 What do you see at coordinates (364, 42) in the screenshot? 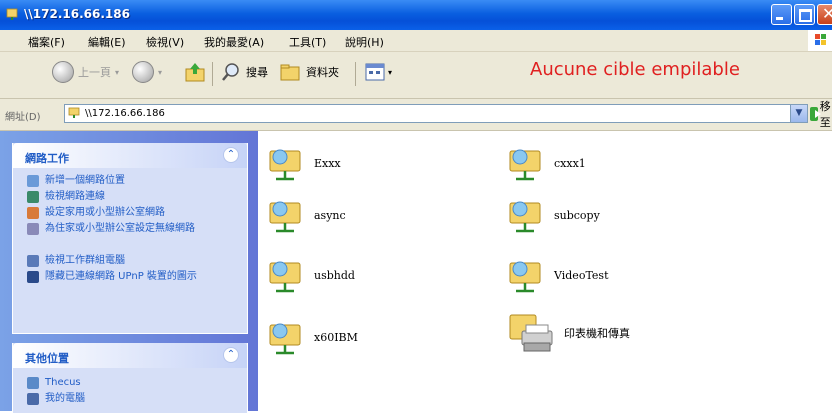
I see `menu-help: 說明(H)` at bounding box center [364, 42].